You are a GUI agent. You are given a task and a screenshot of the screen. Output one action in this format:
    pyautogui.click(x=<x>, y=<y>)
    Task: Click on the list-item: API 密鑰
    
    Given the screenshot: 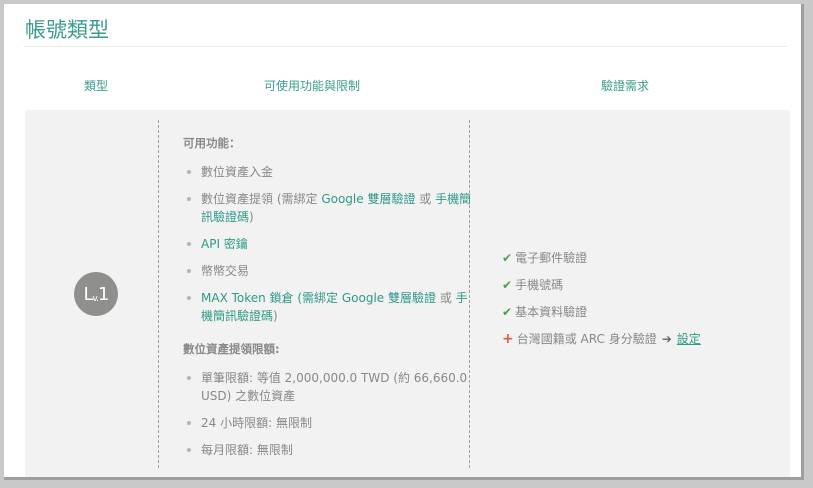 What is the action you would take?
    pyautogui.click(x=332, y=244)
    